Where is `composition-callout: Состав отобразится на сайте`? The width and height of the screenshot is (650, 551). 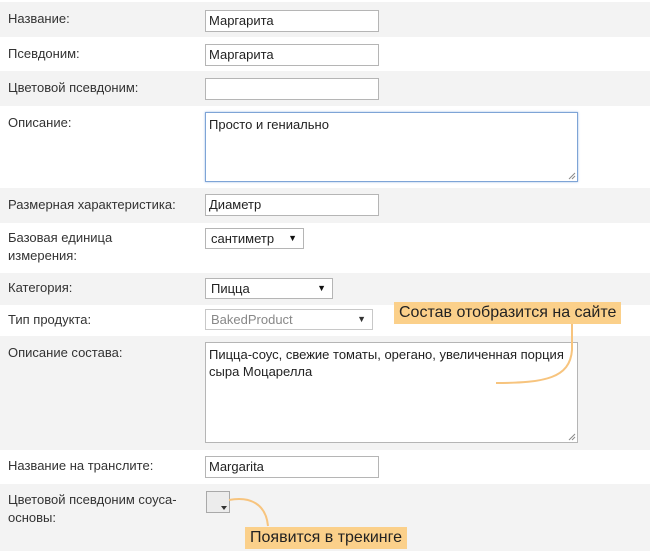 composition-callout: Состав отобразится на сайте is located at coordinates (508, 313).